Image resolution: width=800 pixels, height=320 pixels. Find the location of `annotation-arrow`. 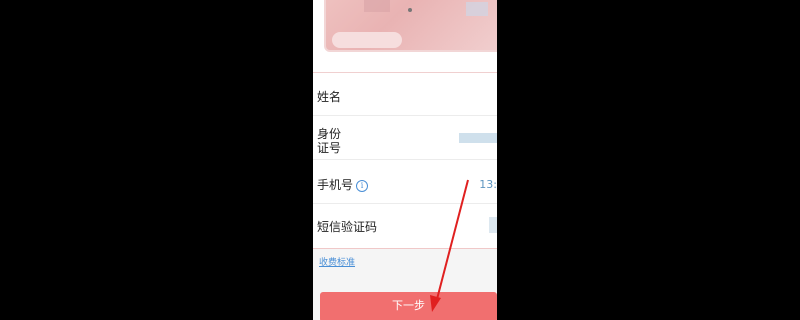

annotation-arrow is located at coordinates (449, 245).